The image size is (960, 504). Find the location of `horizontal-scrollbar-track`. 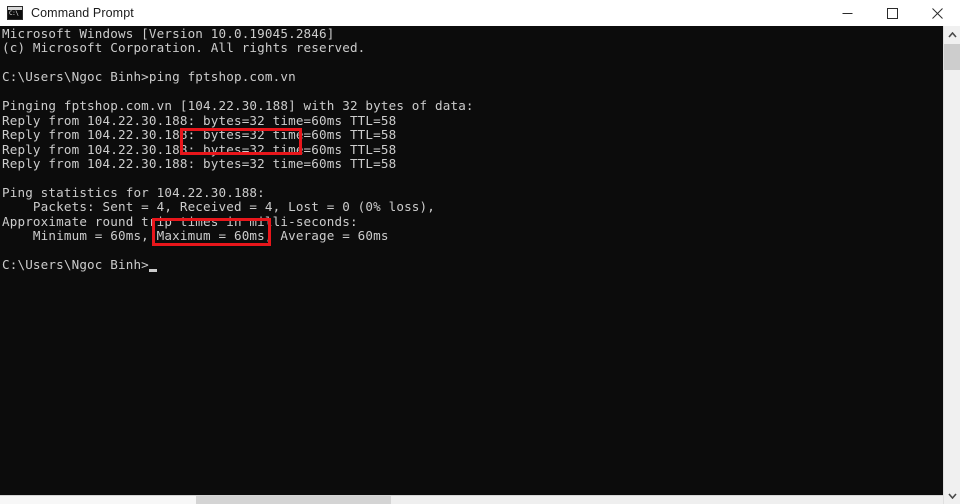

horizontal-scrollbar-track is located at coordinates (98, 500).